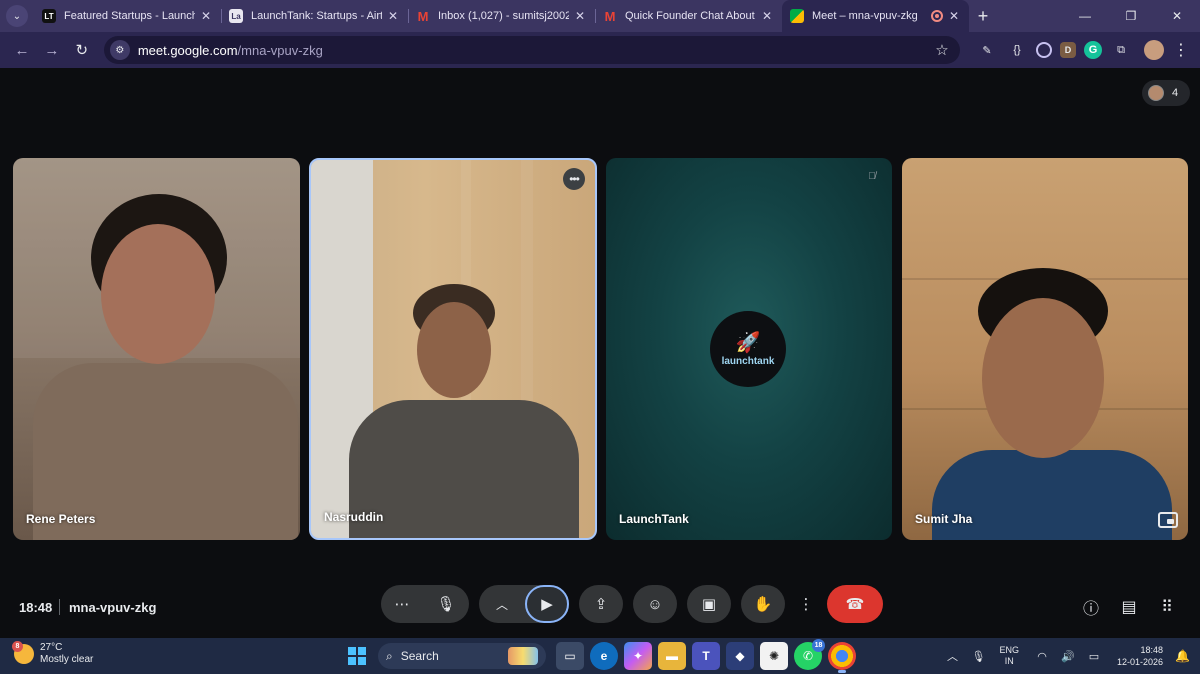  I want to click on bookmark-star-icon: ☆, so click(942, 50).